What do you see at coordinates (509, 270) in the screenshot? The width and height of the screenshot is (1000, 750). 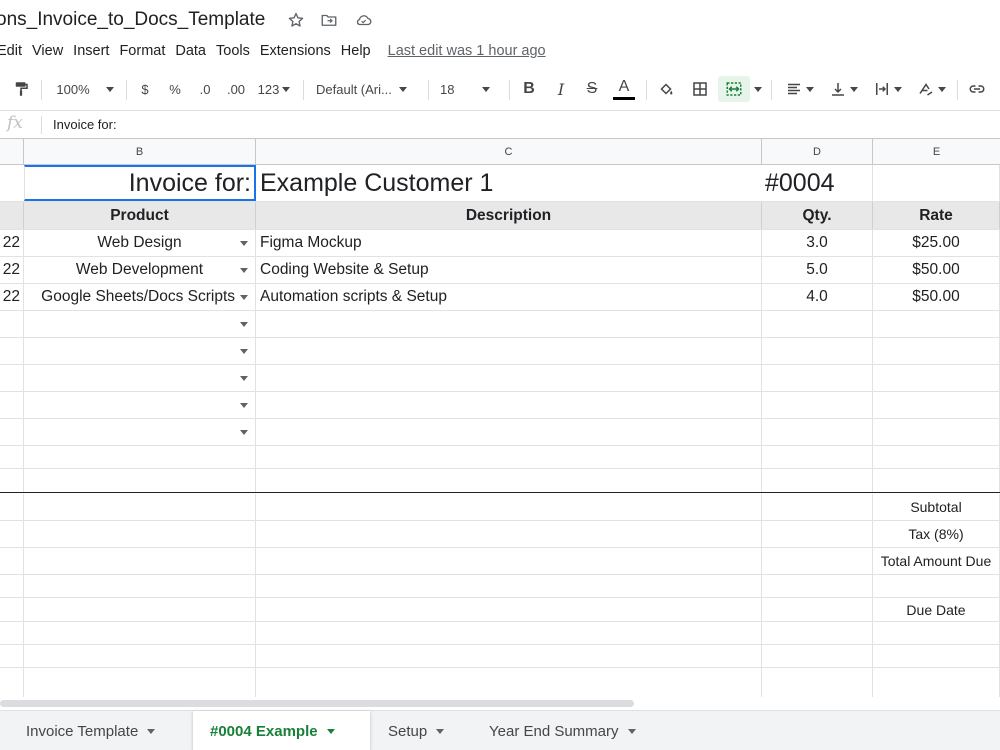 I see `description-cell: Coding Website & Setup` at bounding box center [509, 270].